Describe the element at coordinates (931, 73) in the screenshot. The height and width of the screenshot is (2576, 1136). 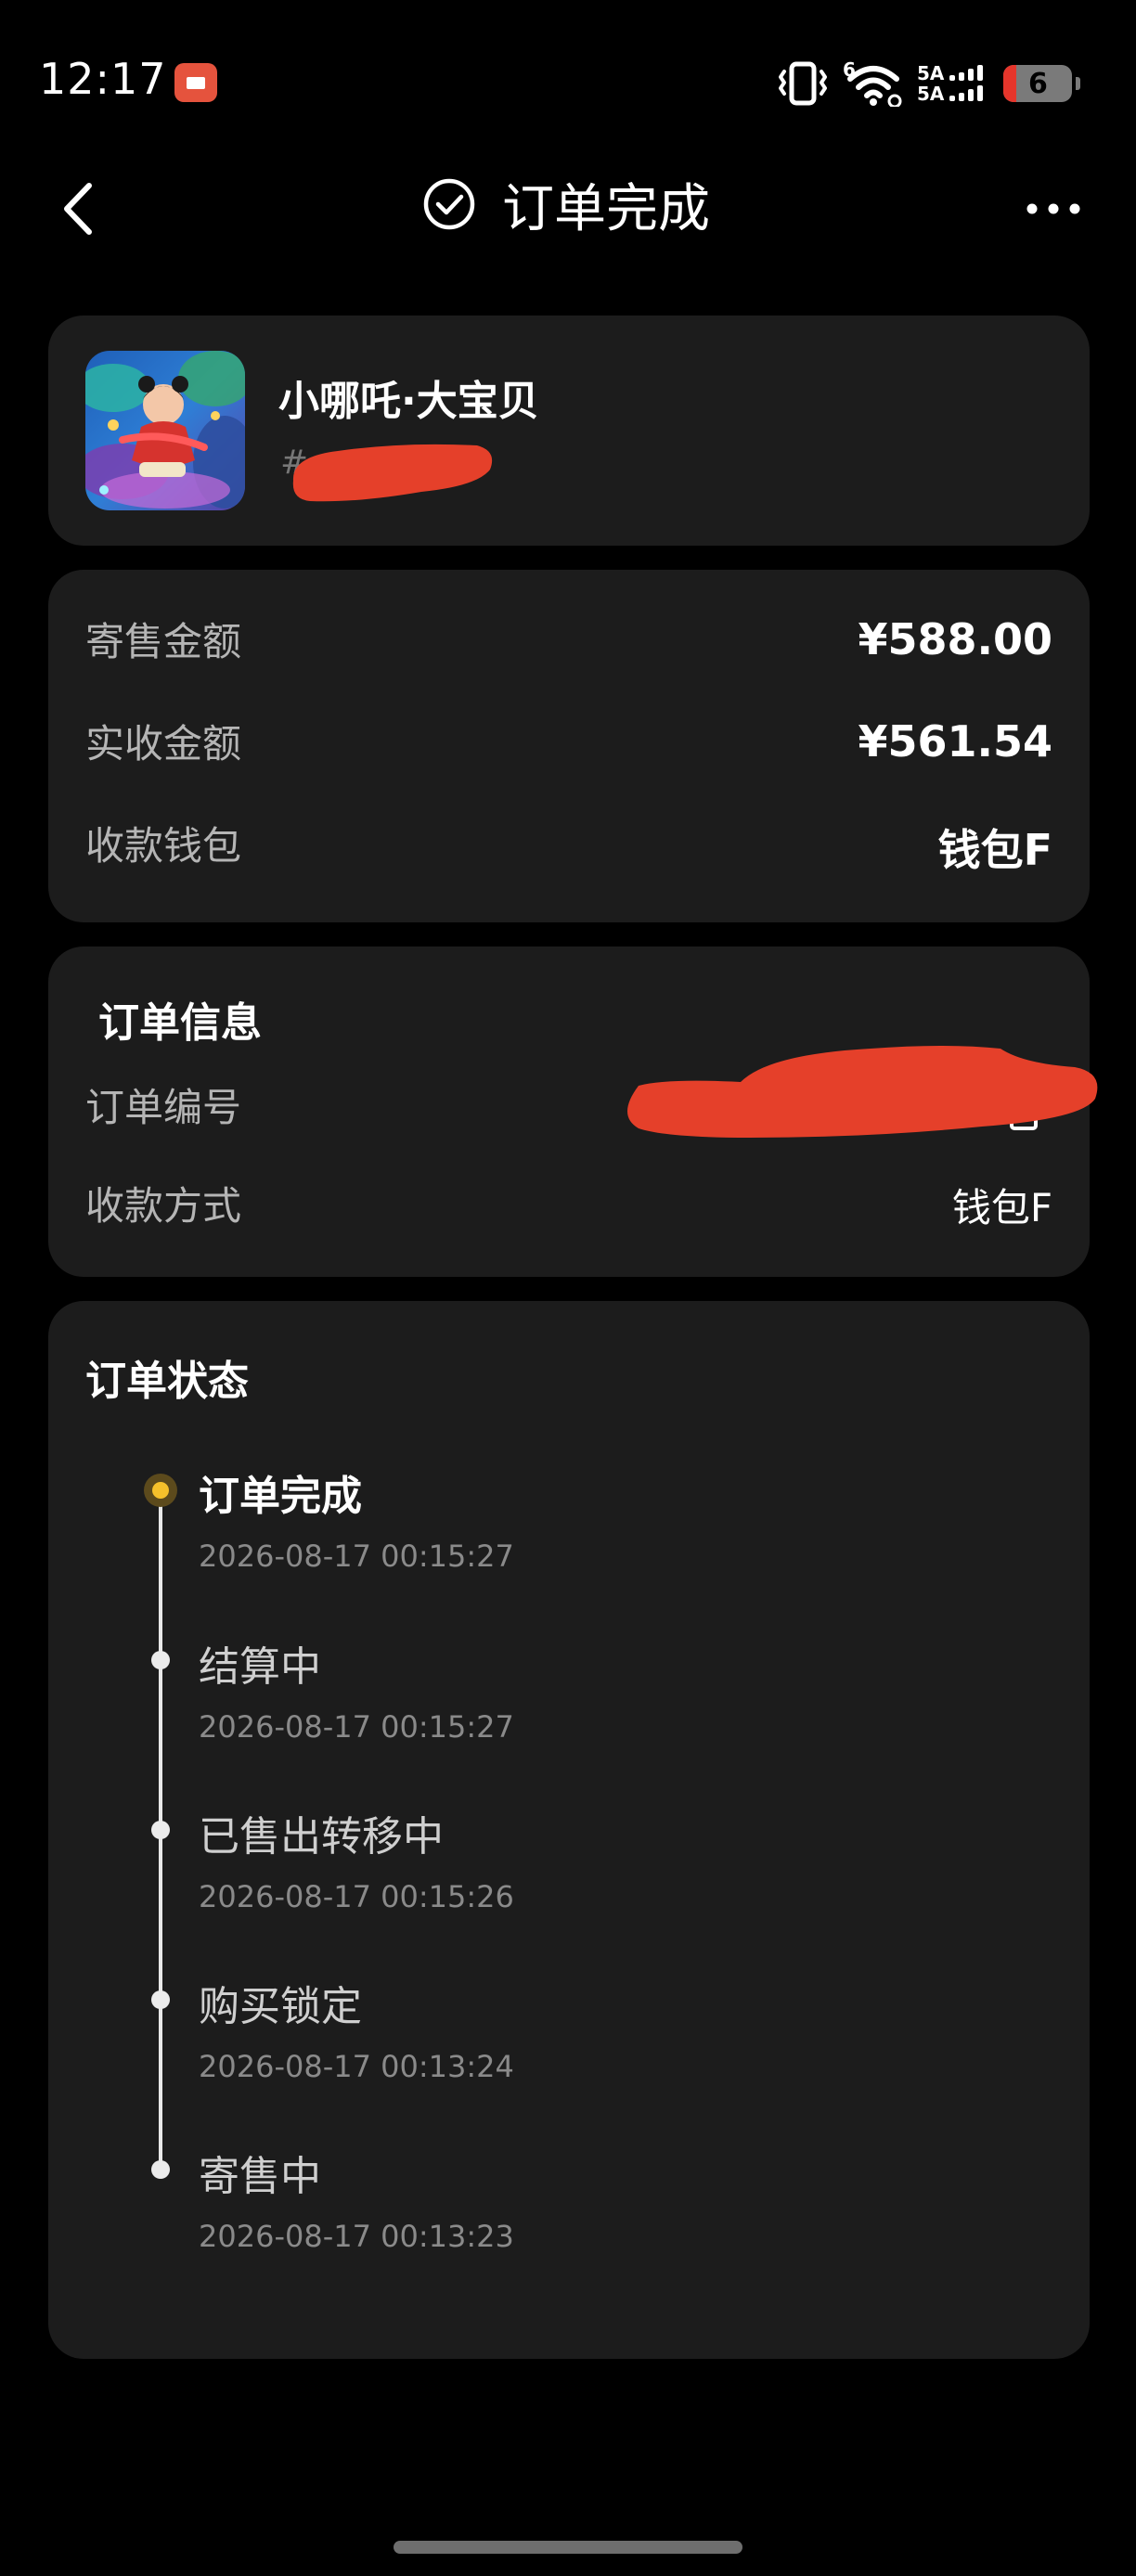
I see `network-label-1: 5A` at that location.